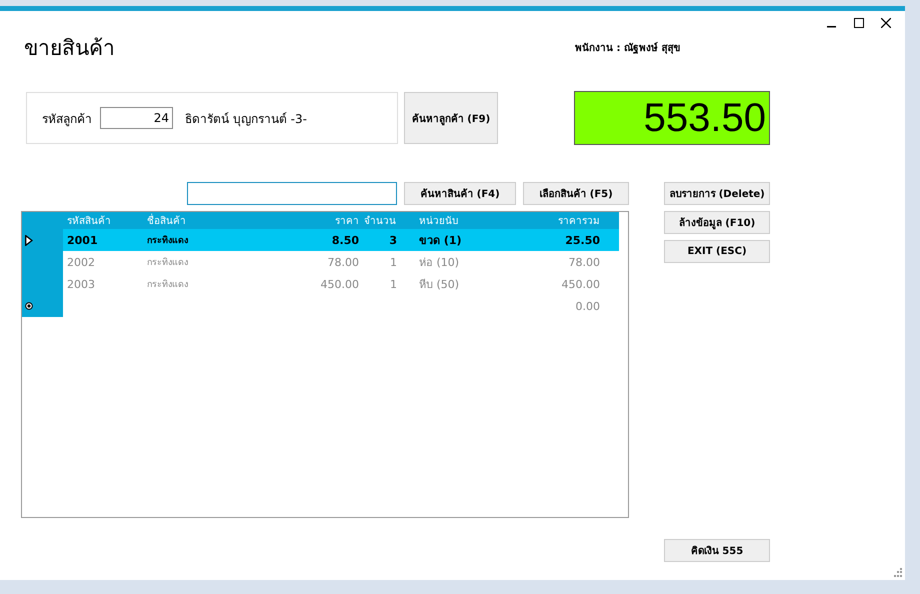 The image size is (920, 594). I want to click on customer-name: ธิดารัตน์ บุญกรานต์ -3-, so click(246, 119).